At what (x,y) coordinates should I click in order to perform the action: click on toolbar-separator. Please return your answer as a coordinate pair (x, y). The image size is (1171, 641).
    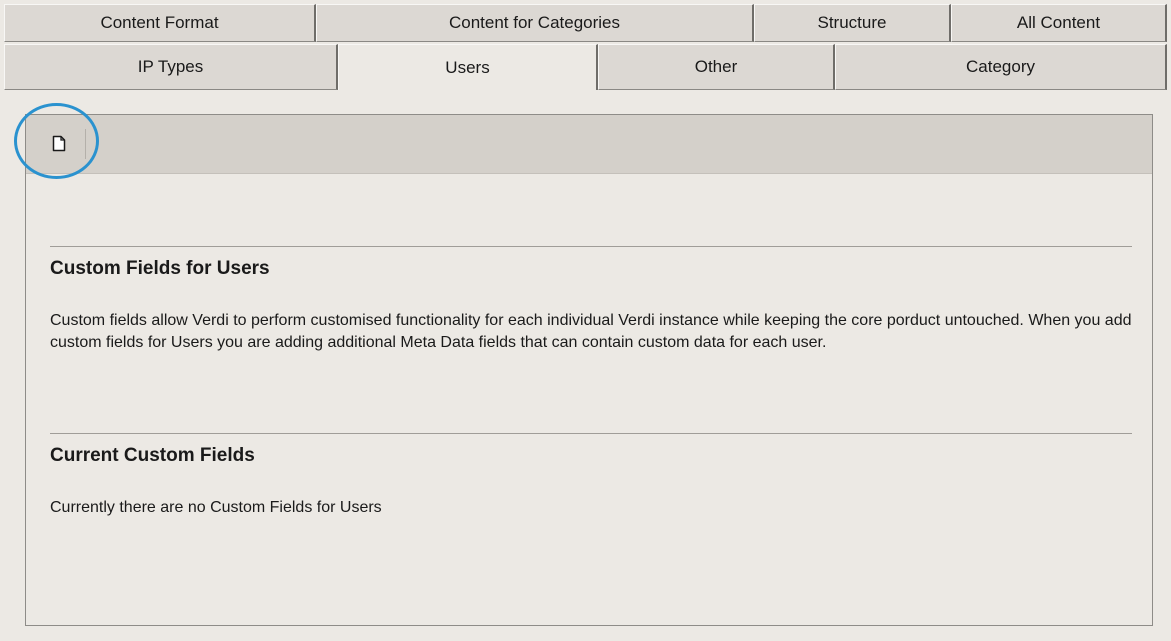
    Looking at the image, I should click on (85, 144).